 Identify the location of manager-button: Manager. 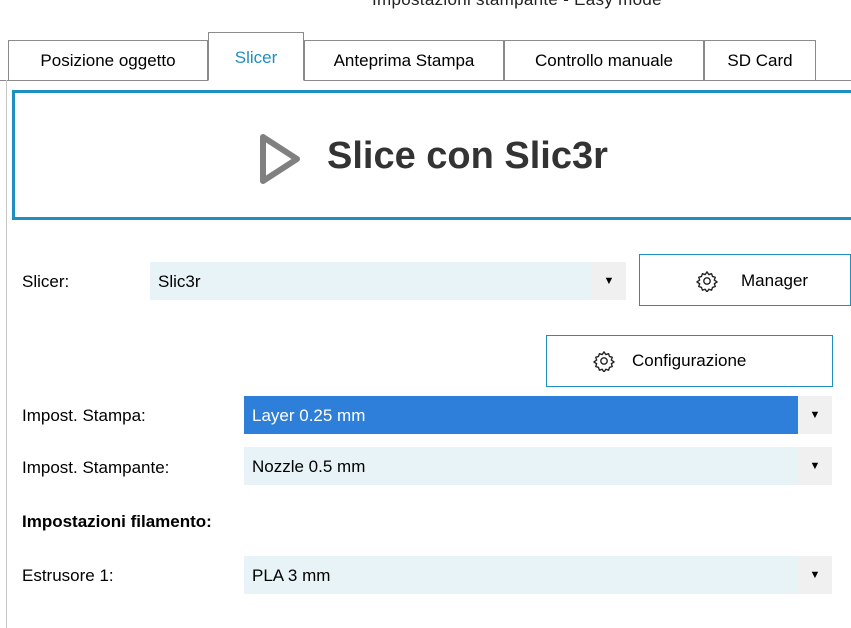
(745, 280).